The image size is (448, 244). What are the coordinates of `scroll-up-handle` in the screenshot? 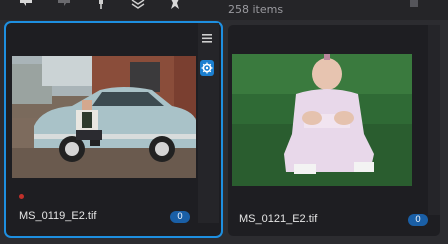 It's located at (414, 3).